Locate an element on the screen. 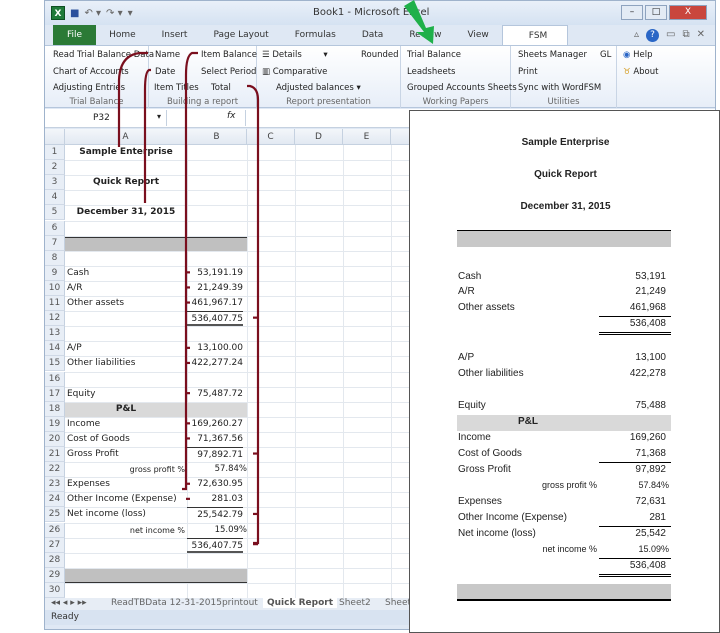 Image resolution: width=720 pixels, height=633 pixels. tab-fsm: FSM is located at coordinates (535, 35).